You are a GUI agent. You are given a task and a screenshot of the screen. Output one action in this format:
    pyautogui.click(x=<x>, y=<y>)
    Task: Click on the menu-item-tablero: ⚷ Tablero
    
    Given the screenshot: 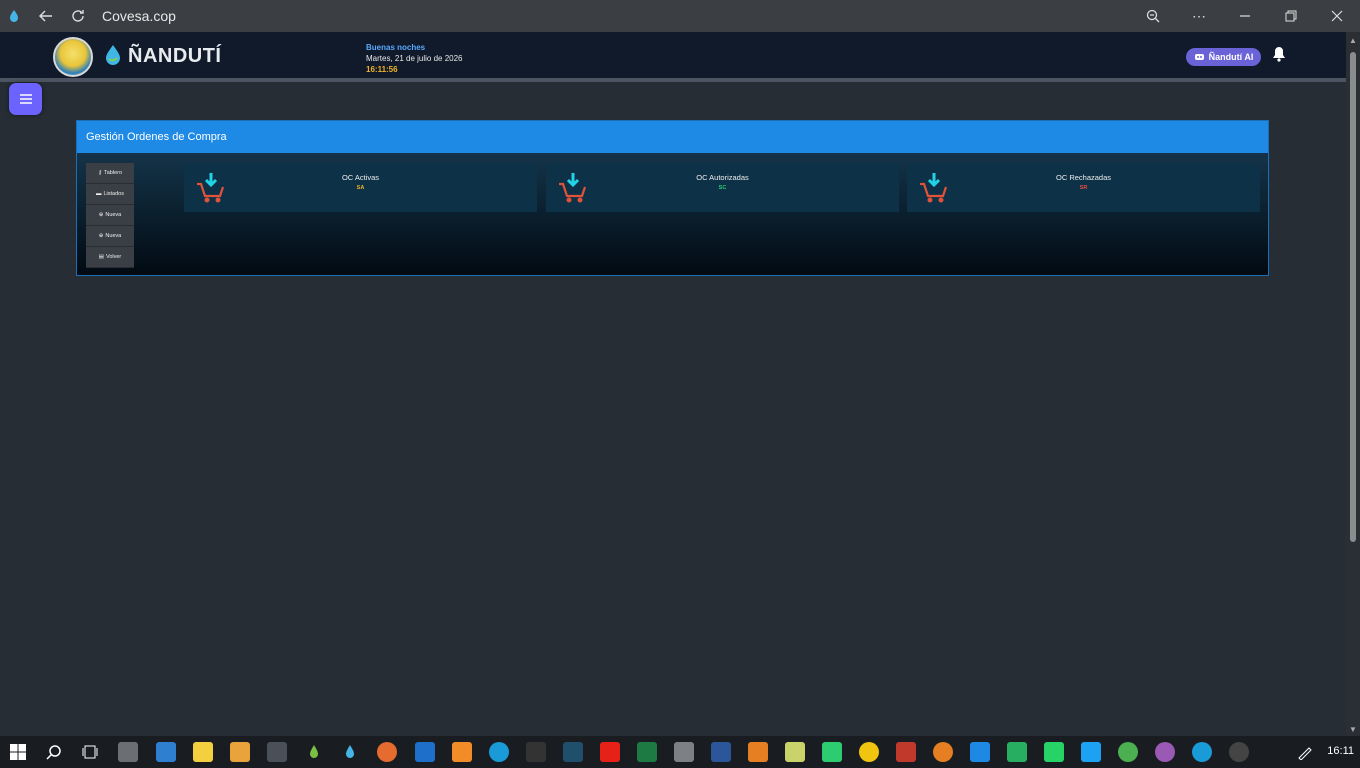 What is the action you would take?
    pyautogui.click(x=110, y=173)
    